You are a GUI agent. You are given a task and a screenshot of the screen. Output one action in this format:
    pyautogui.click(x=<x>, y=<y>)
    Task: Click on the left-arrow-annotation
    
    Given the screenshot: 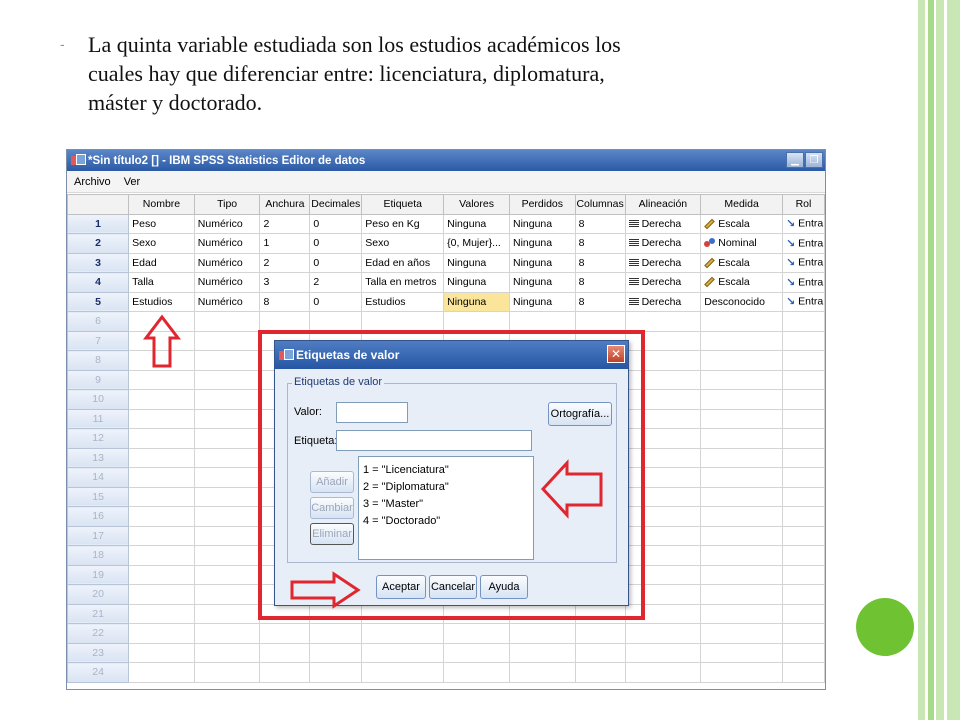 What is the action you would take?
    pyautogui.click(x=571, y=489)
    